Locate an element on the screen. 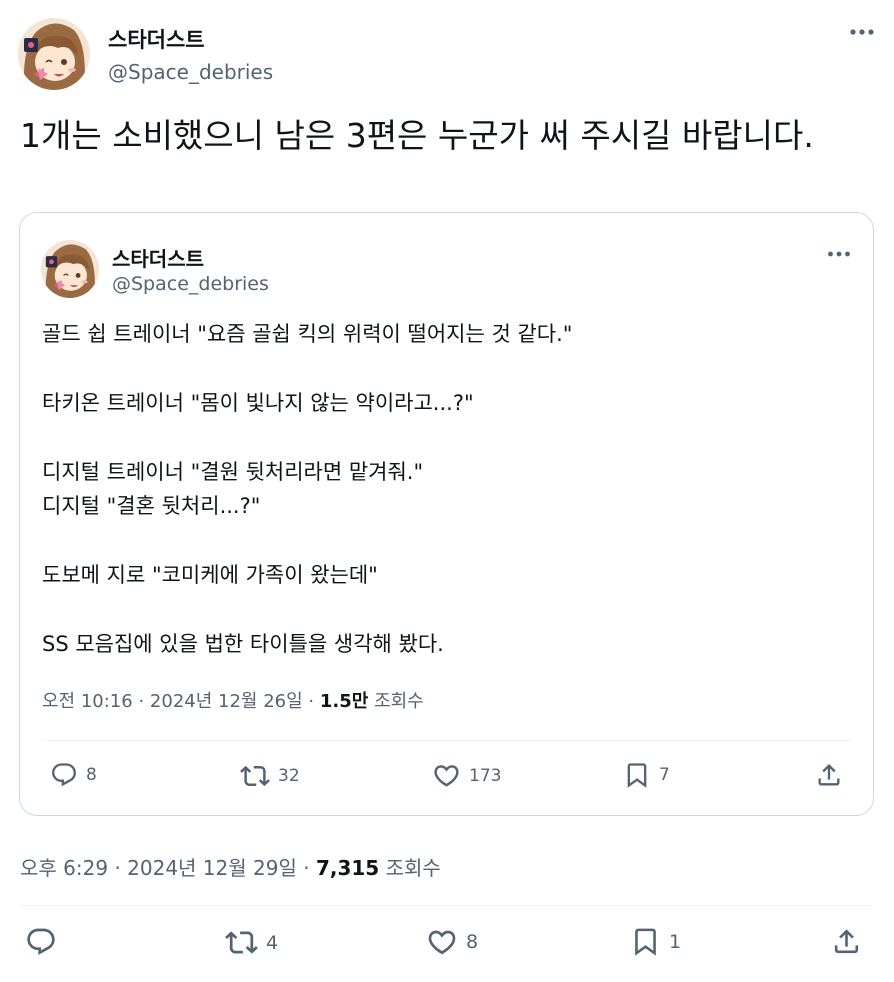 The width and height of the screenshot is (894, 982). quoted-reply-count: 8 is located at coordinates (91, 775).